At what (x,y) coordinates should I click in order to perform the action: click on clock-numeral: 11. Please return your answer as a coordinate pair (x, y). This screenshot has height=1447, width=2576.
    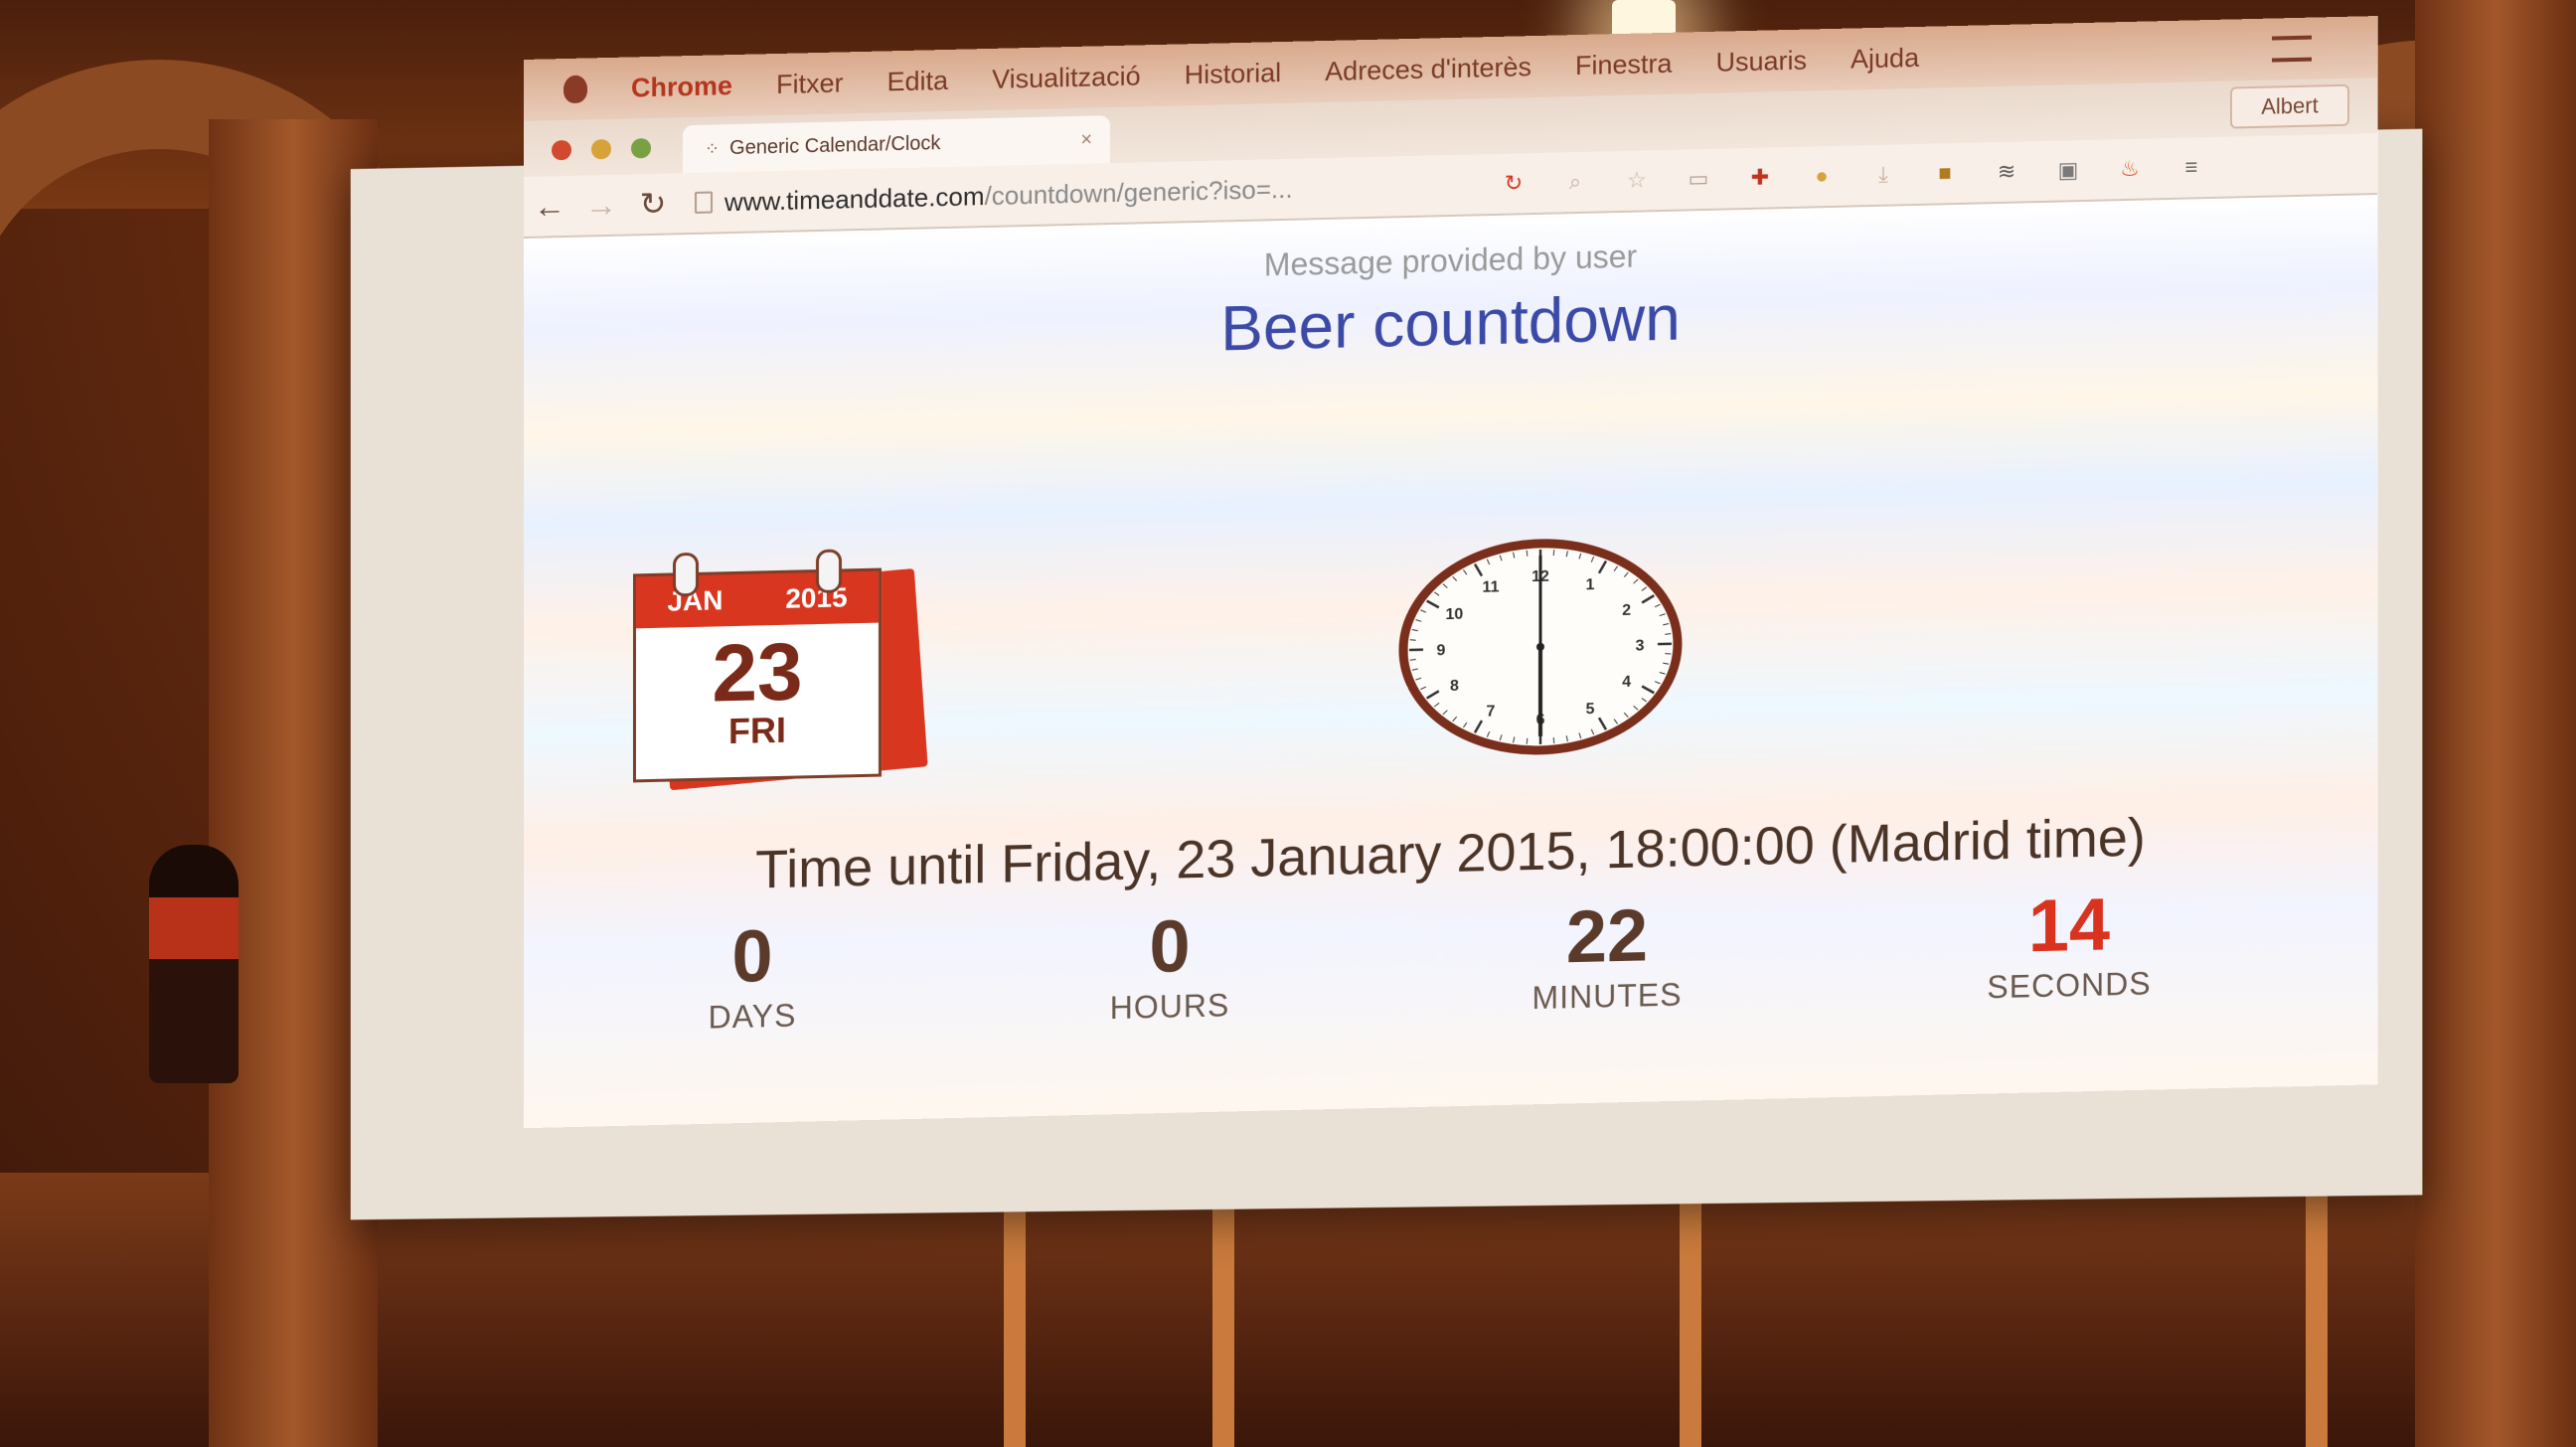
    Looking at the image, I should click on (1491, 588).